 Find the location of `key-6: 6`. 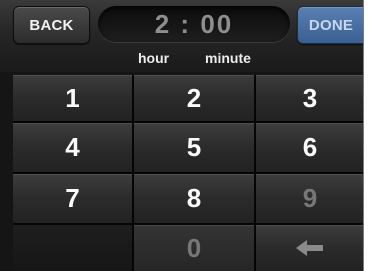

key-6: 6 is located at coordinates (309, 147).